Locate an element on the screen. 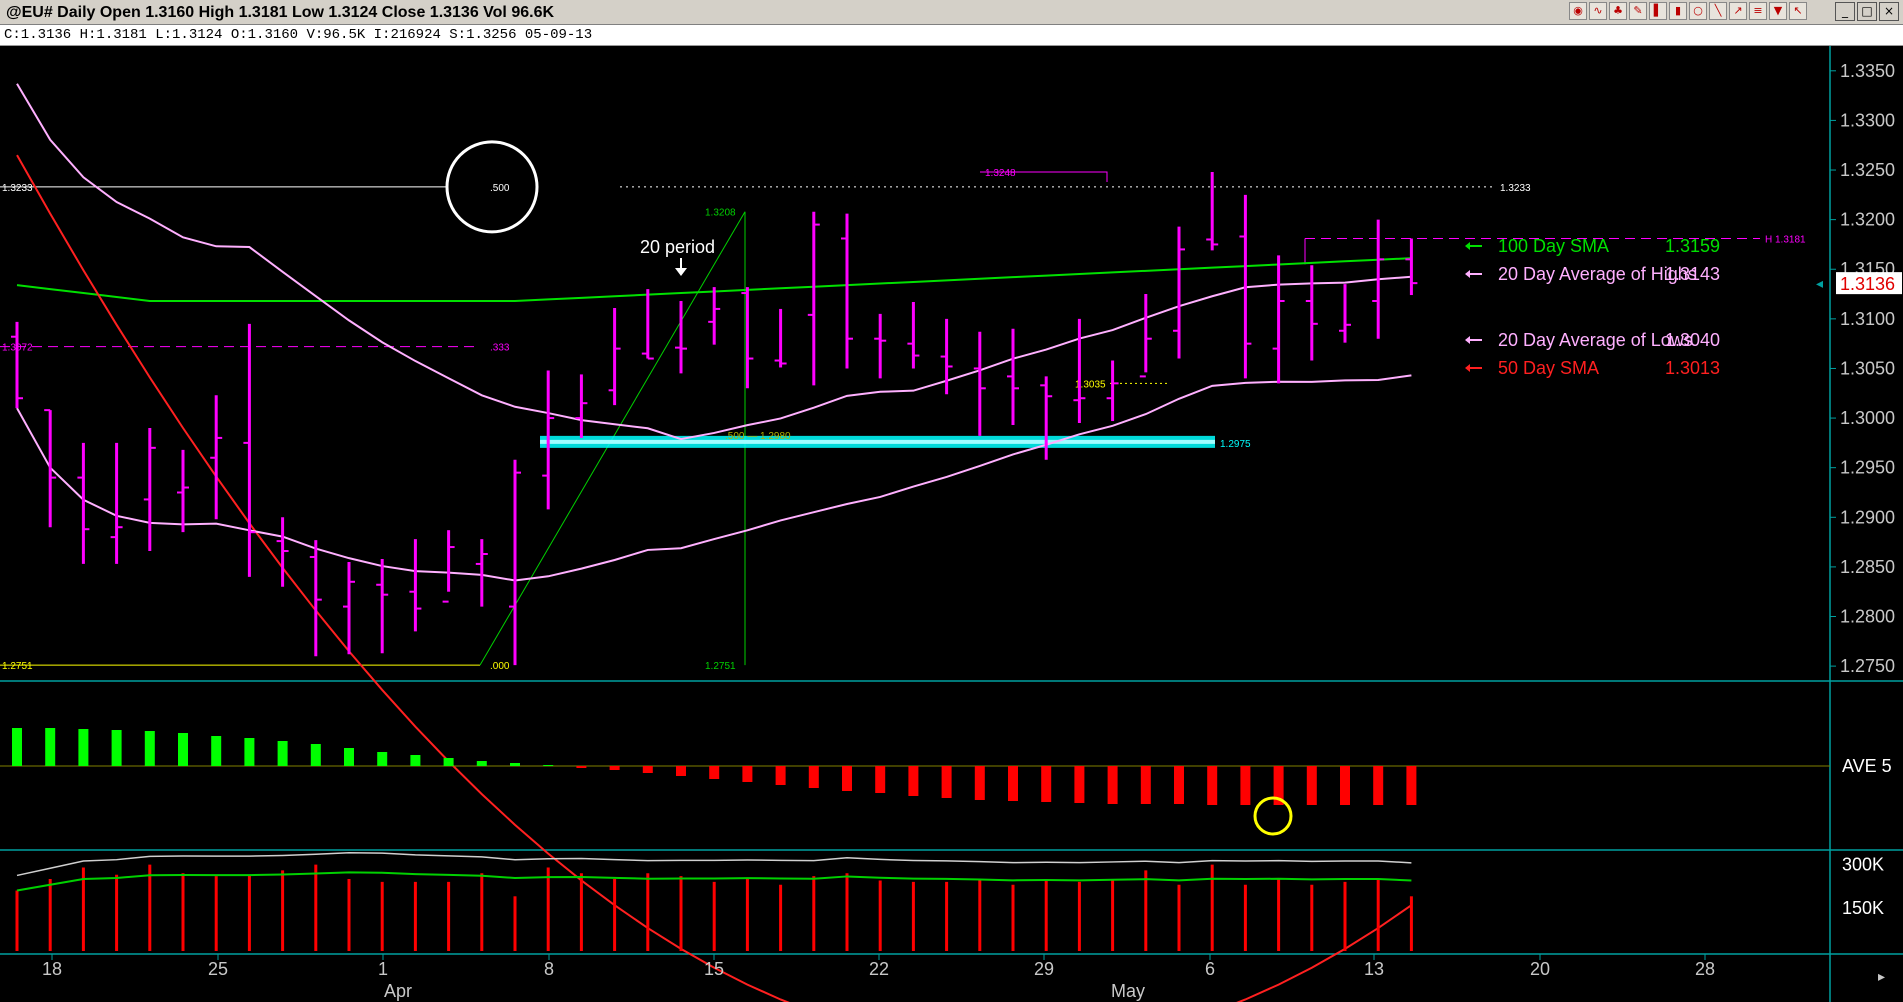 The width and height of the screenshot is (1903, 1002). y-tick-label: 1.2800 is located at coordinates (1867, 617).